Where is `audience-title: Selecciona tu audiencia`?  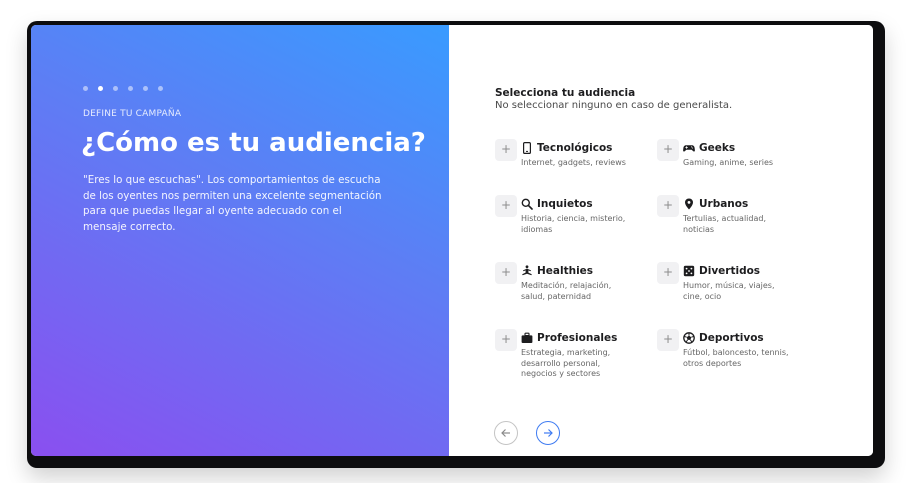 audience-title: Selecciona tu audiencia is located at coordinates (565, 93).